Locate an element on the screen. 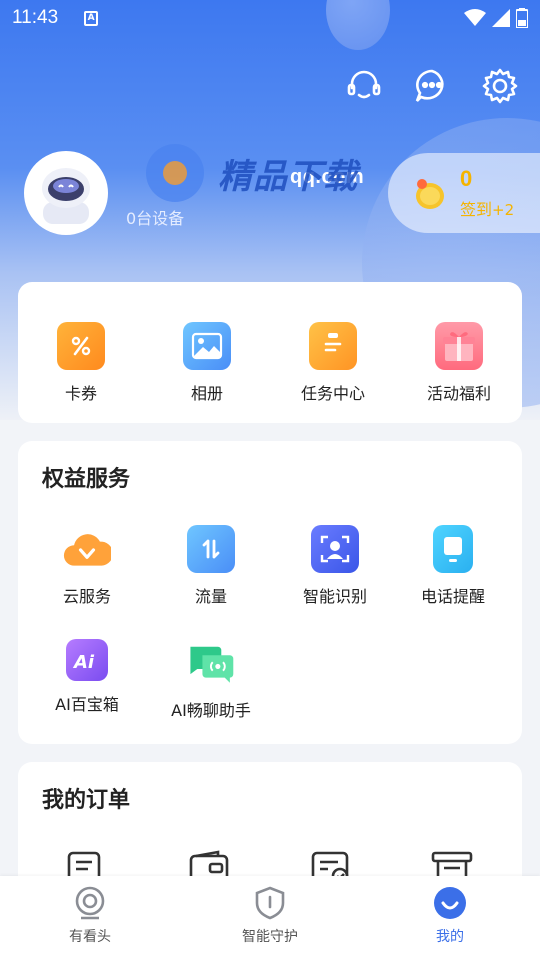  clipboard-task-icon is located at coordinates (333, 346).